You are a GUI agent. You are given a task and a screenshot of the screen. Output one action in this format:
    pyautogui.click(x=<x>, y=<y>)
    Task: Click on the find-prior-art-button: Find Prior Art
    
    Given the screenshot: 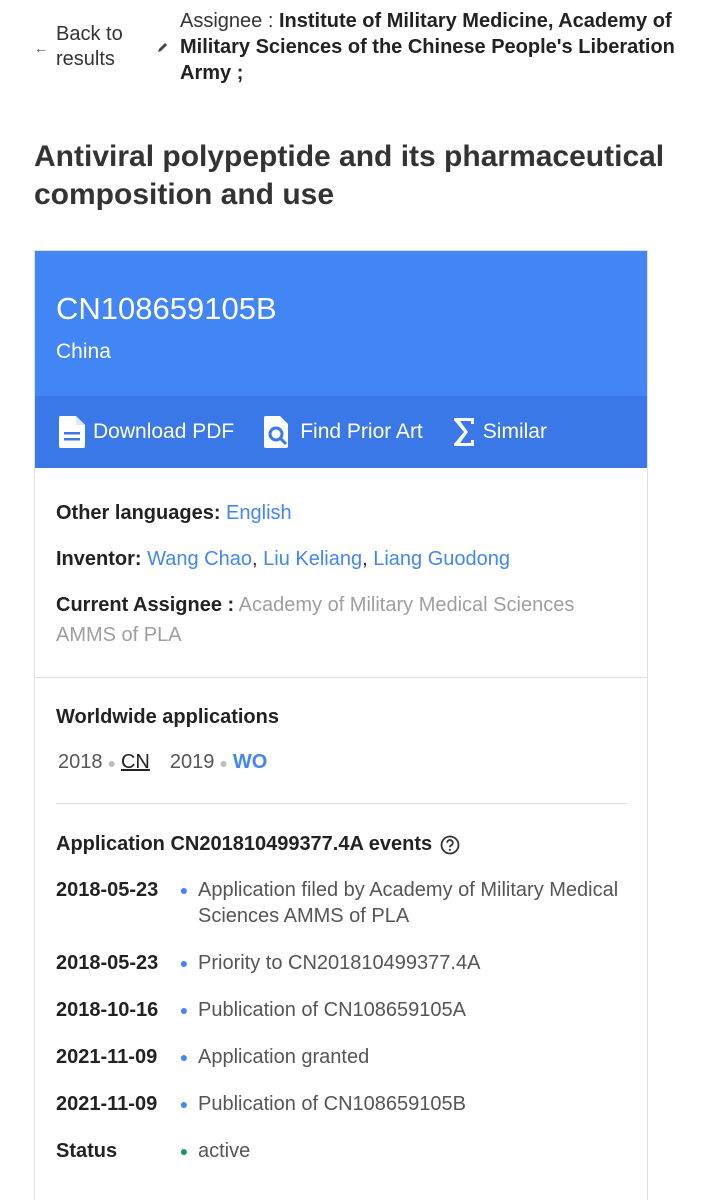 What is the action you would take?
    pyautogui.click(x=343, y=432)
    